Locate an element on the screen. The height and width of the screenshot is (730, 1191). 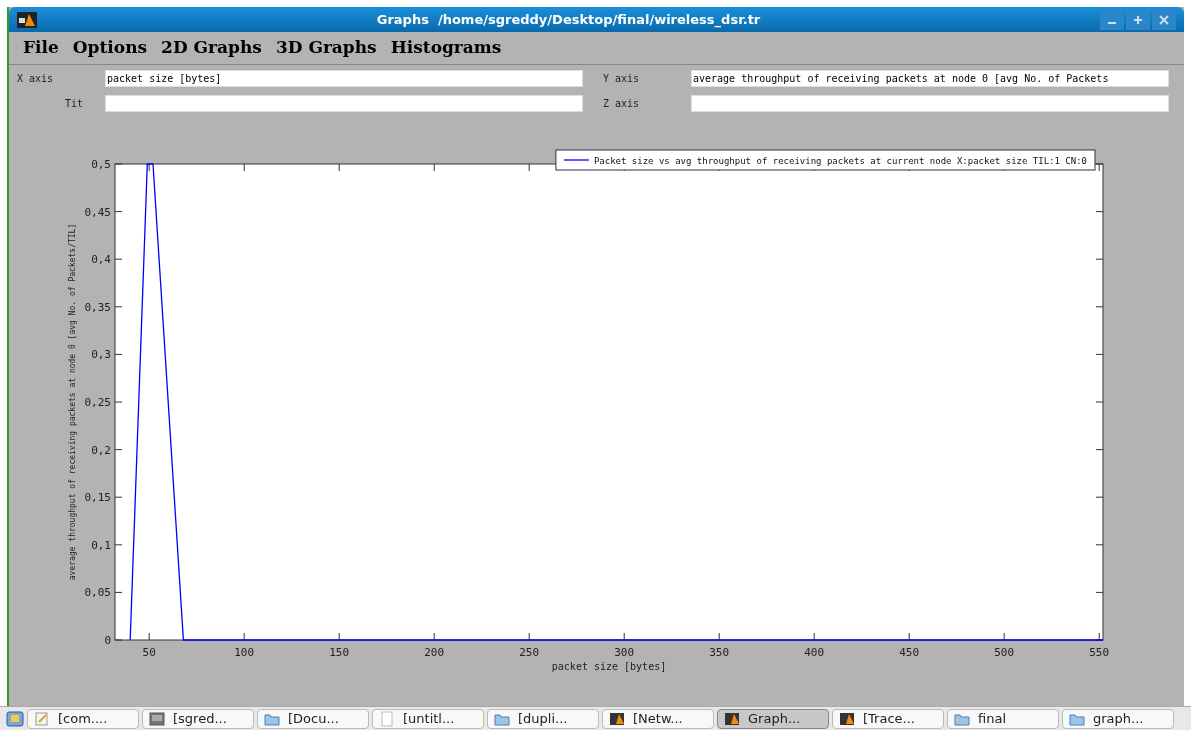
minimize-icon is located at coordinates (1112, 19).